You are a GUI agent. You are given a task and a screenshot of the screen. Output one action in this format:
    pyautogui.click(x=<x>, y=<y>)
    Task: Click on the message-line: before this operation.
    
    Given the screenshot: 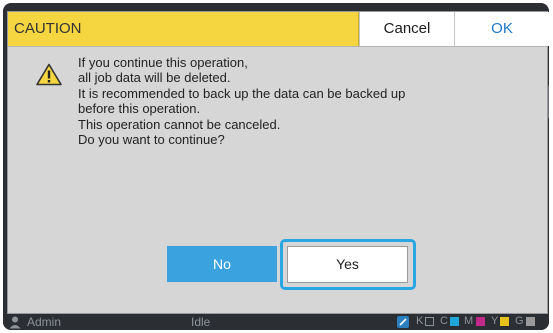 What is the action you would take?
    pyautogui.click(x=139, y=109)
    